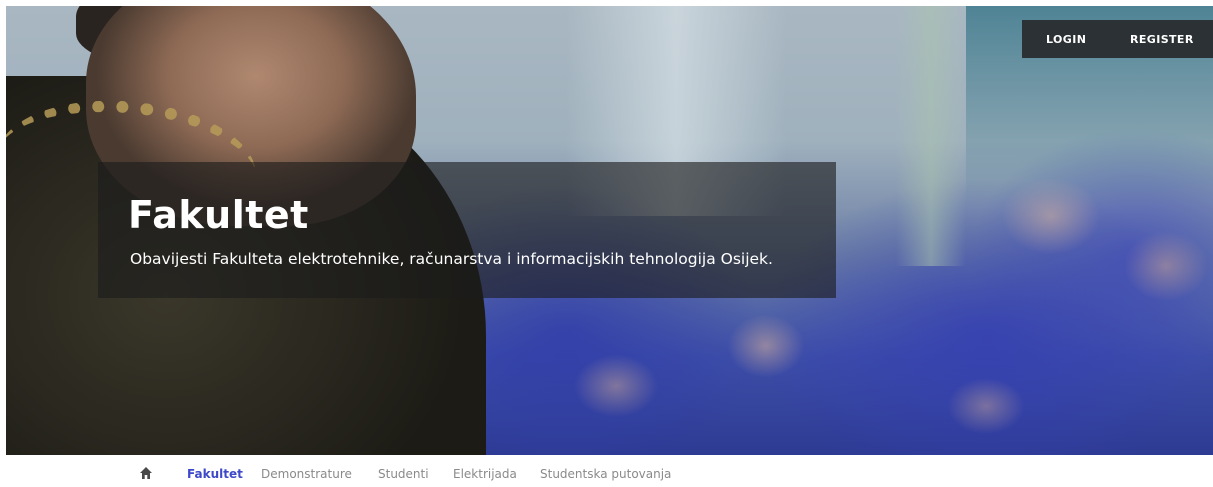  What do you see at coordinates (1162, 39) in the screenshot?
I see `register-link: REGISTER` at bounding box center [1162, 39].